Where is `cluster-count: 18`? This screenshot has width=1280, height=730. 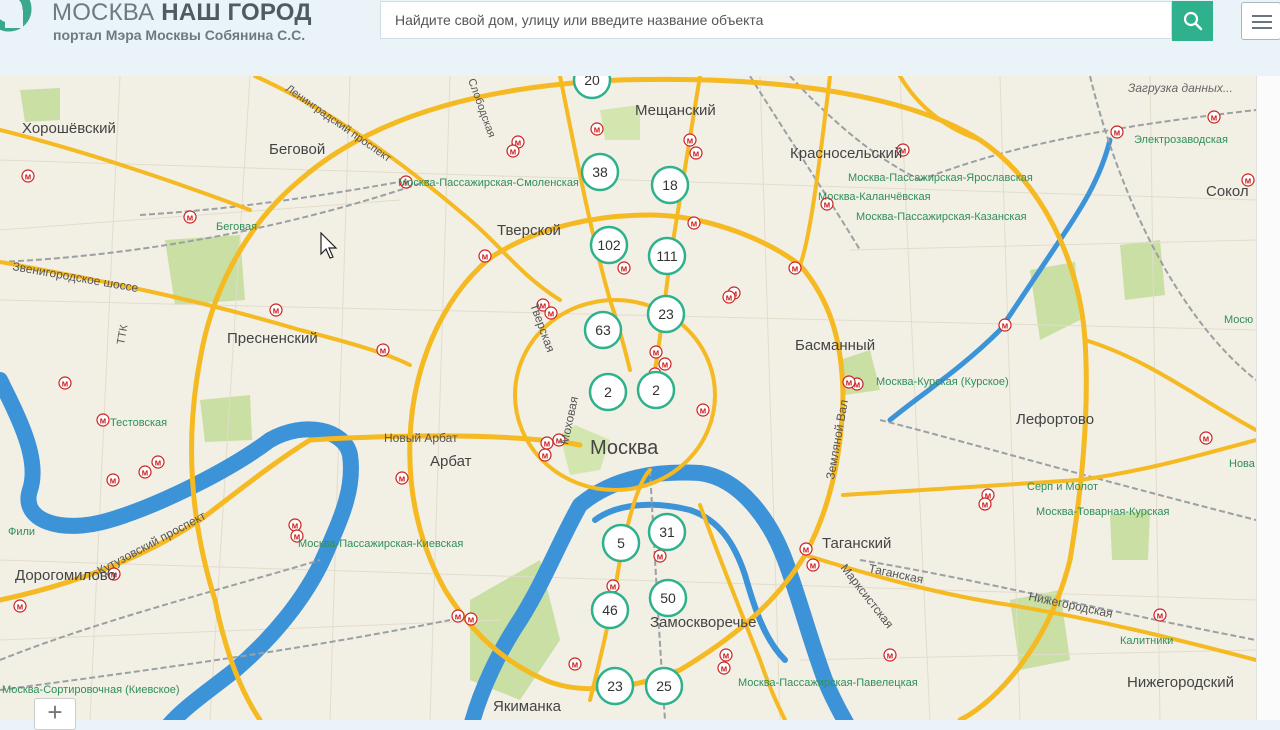
cluster-count: 18 is located at coordinates (670, 185).